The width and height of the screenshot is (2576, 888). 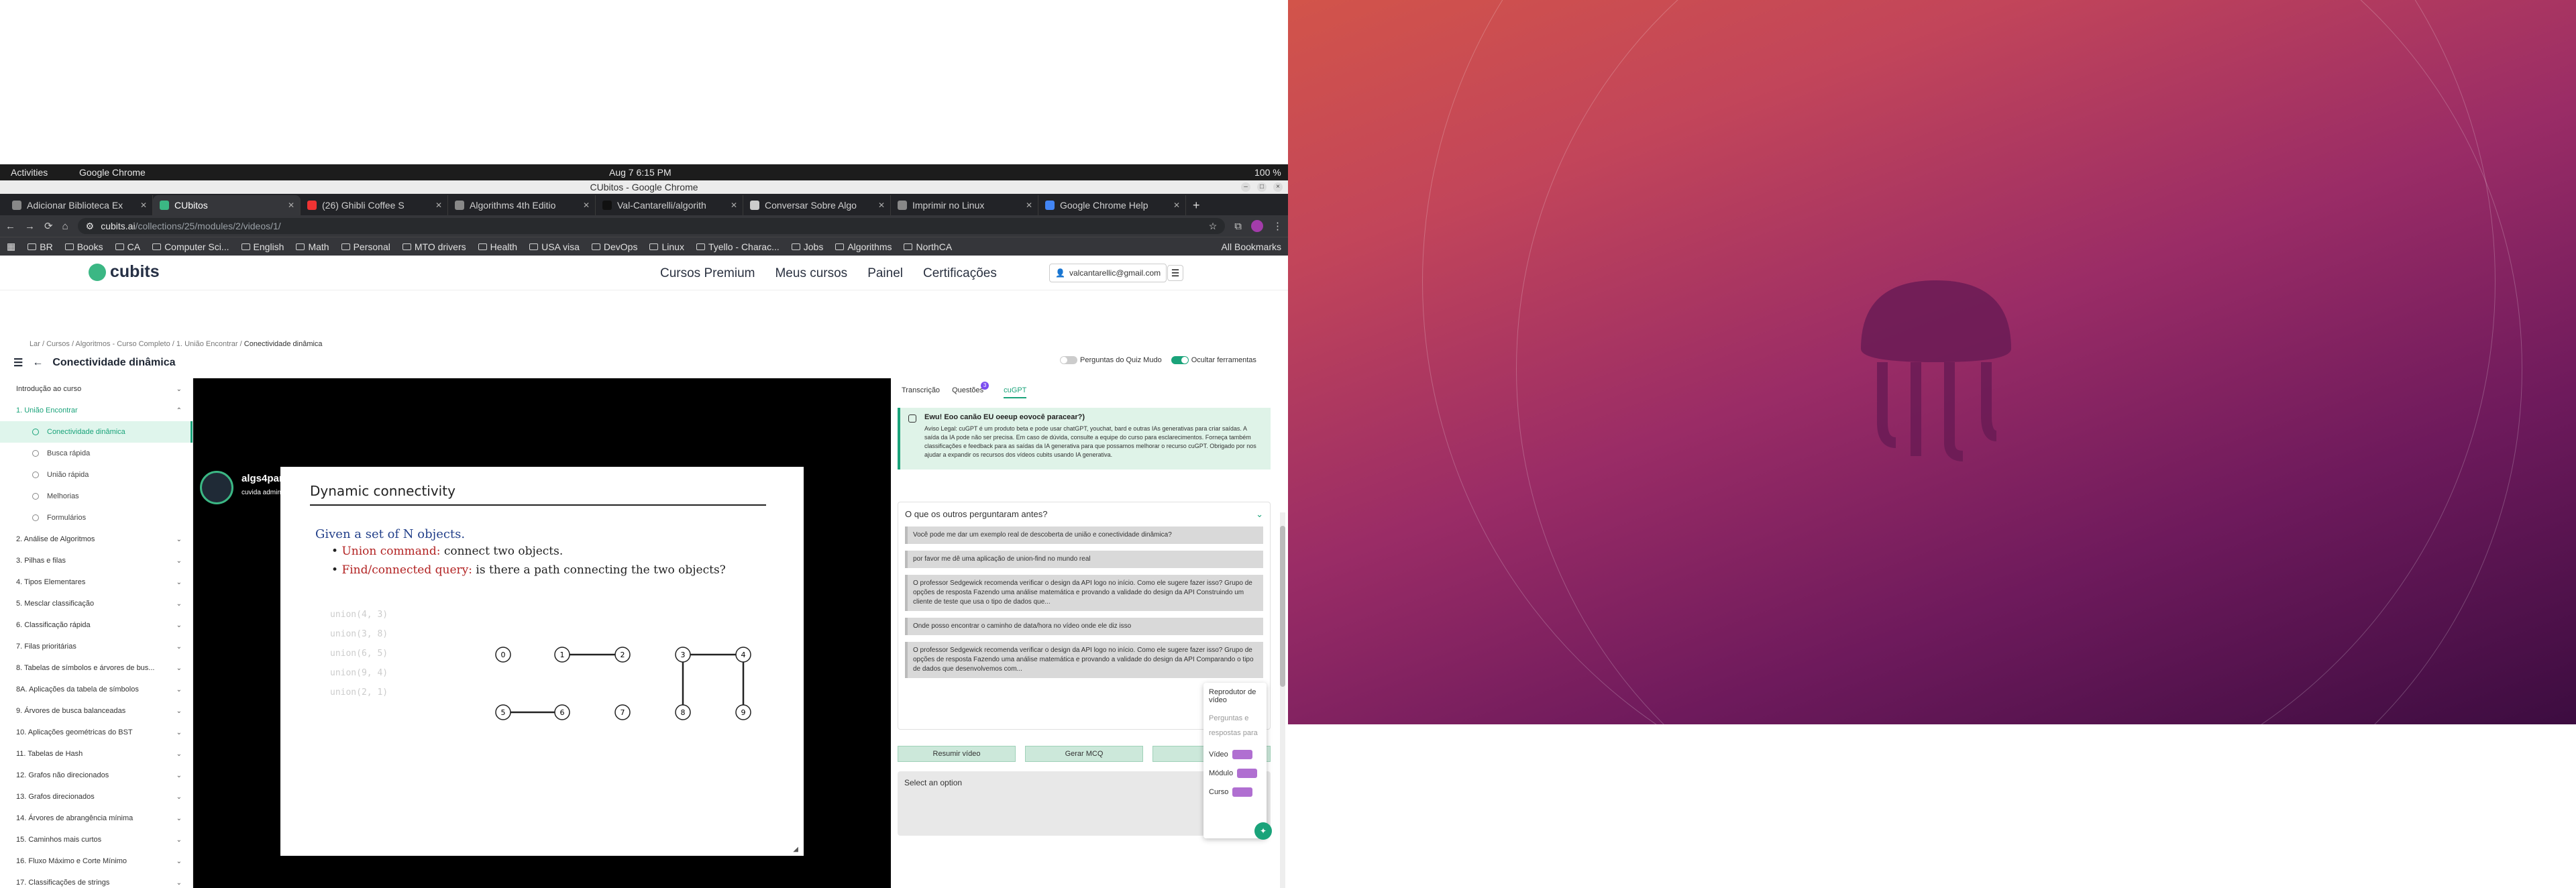 What do you see at coordinates (10, 226) in the screenshot?
I see `back-icon: ←` at bounding box center [10, 226].